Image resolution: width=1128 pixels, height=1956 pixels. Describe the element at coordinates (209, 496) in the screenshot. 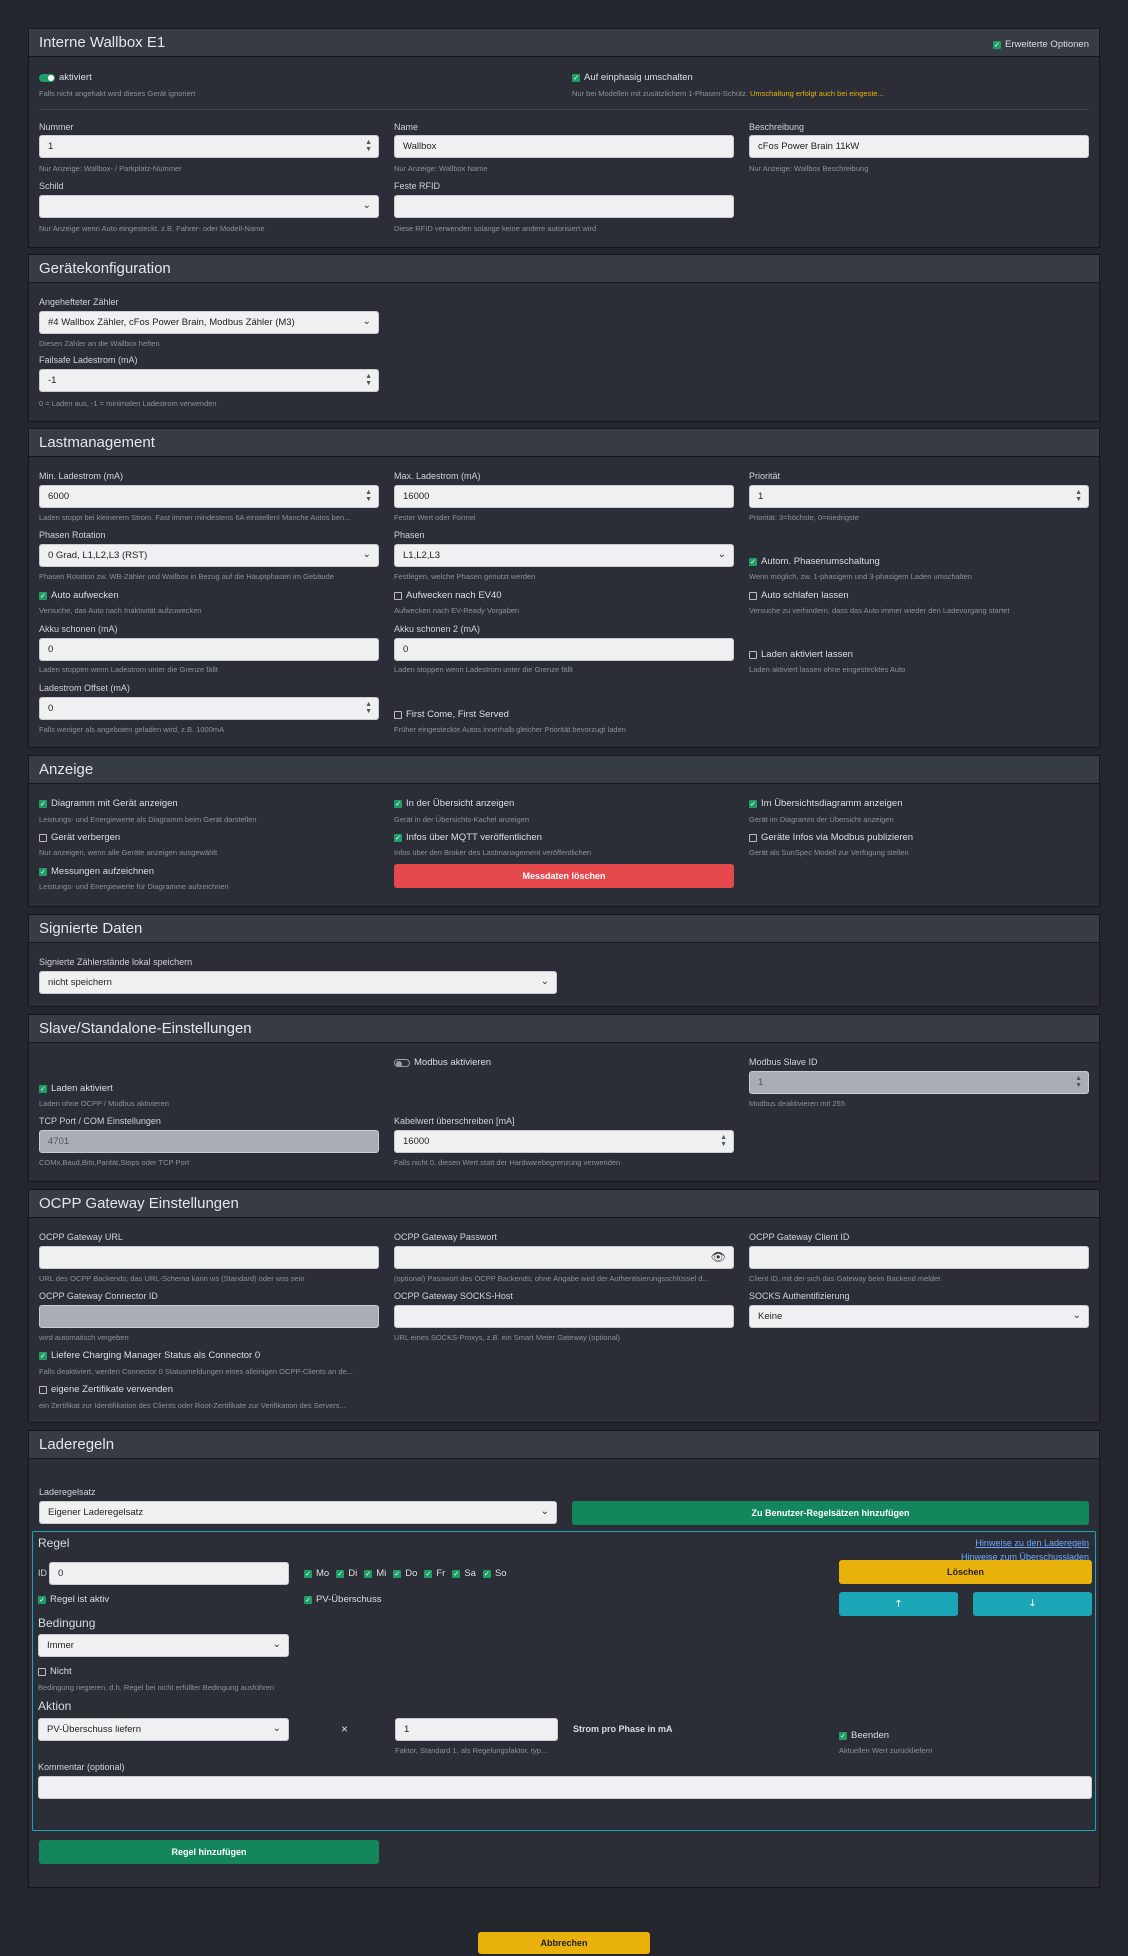

I see `min-ladestrom-input: 6000 ▲ ▼` at that location.